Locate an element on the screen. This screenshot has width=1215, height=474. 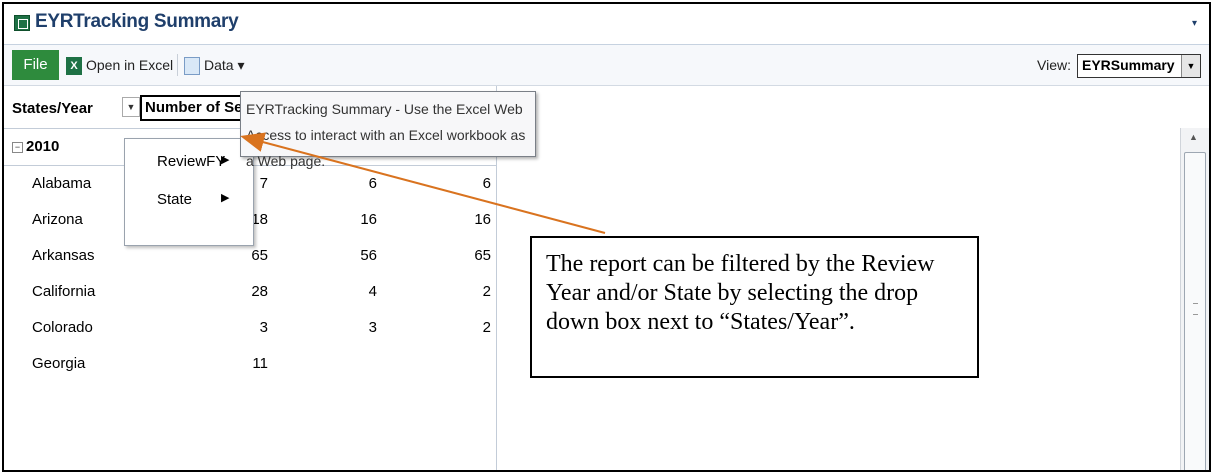
cell-value: 11 is located at coordinates (260, 363).